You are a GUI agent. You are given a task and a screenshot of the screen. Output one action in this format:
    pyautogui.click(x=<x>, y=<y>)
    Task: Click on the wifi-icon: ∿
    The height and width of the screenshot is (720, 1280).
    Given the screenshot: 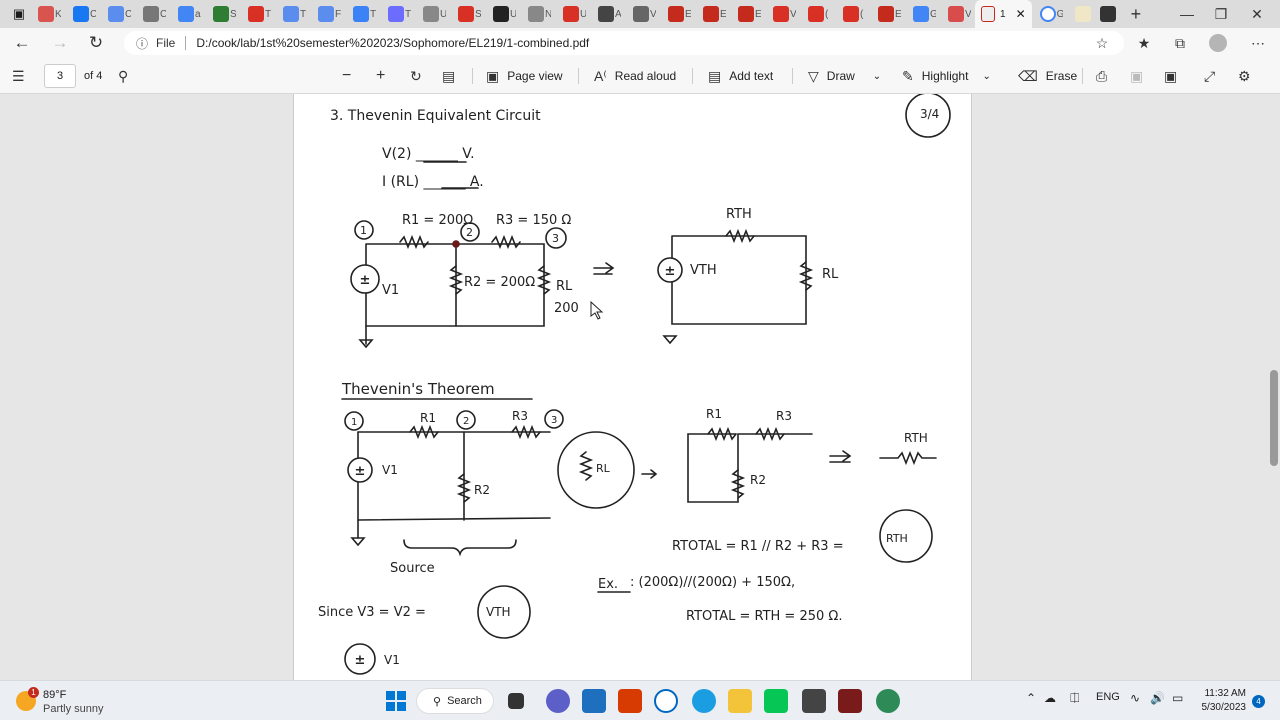 What is the action you would take?
    pyautogui.click(x=1135, y=698)
    